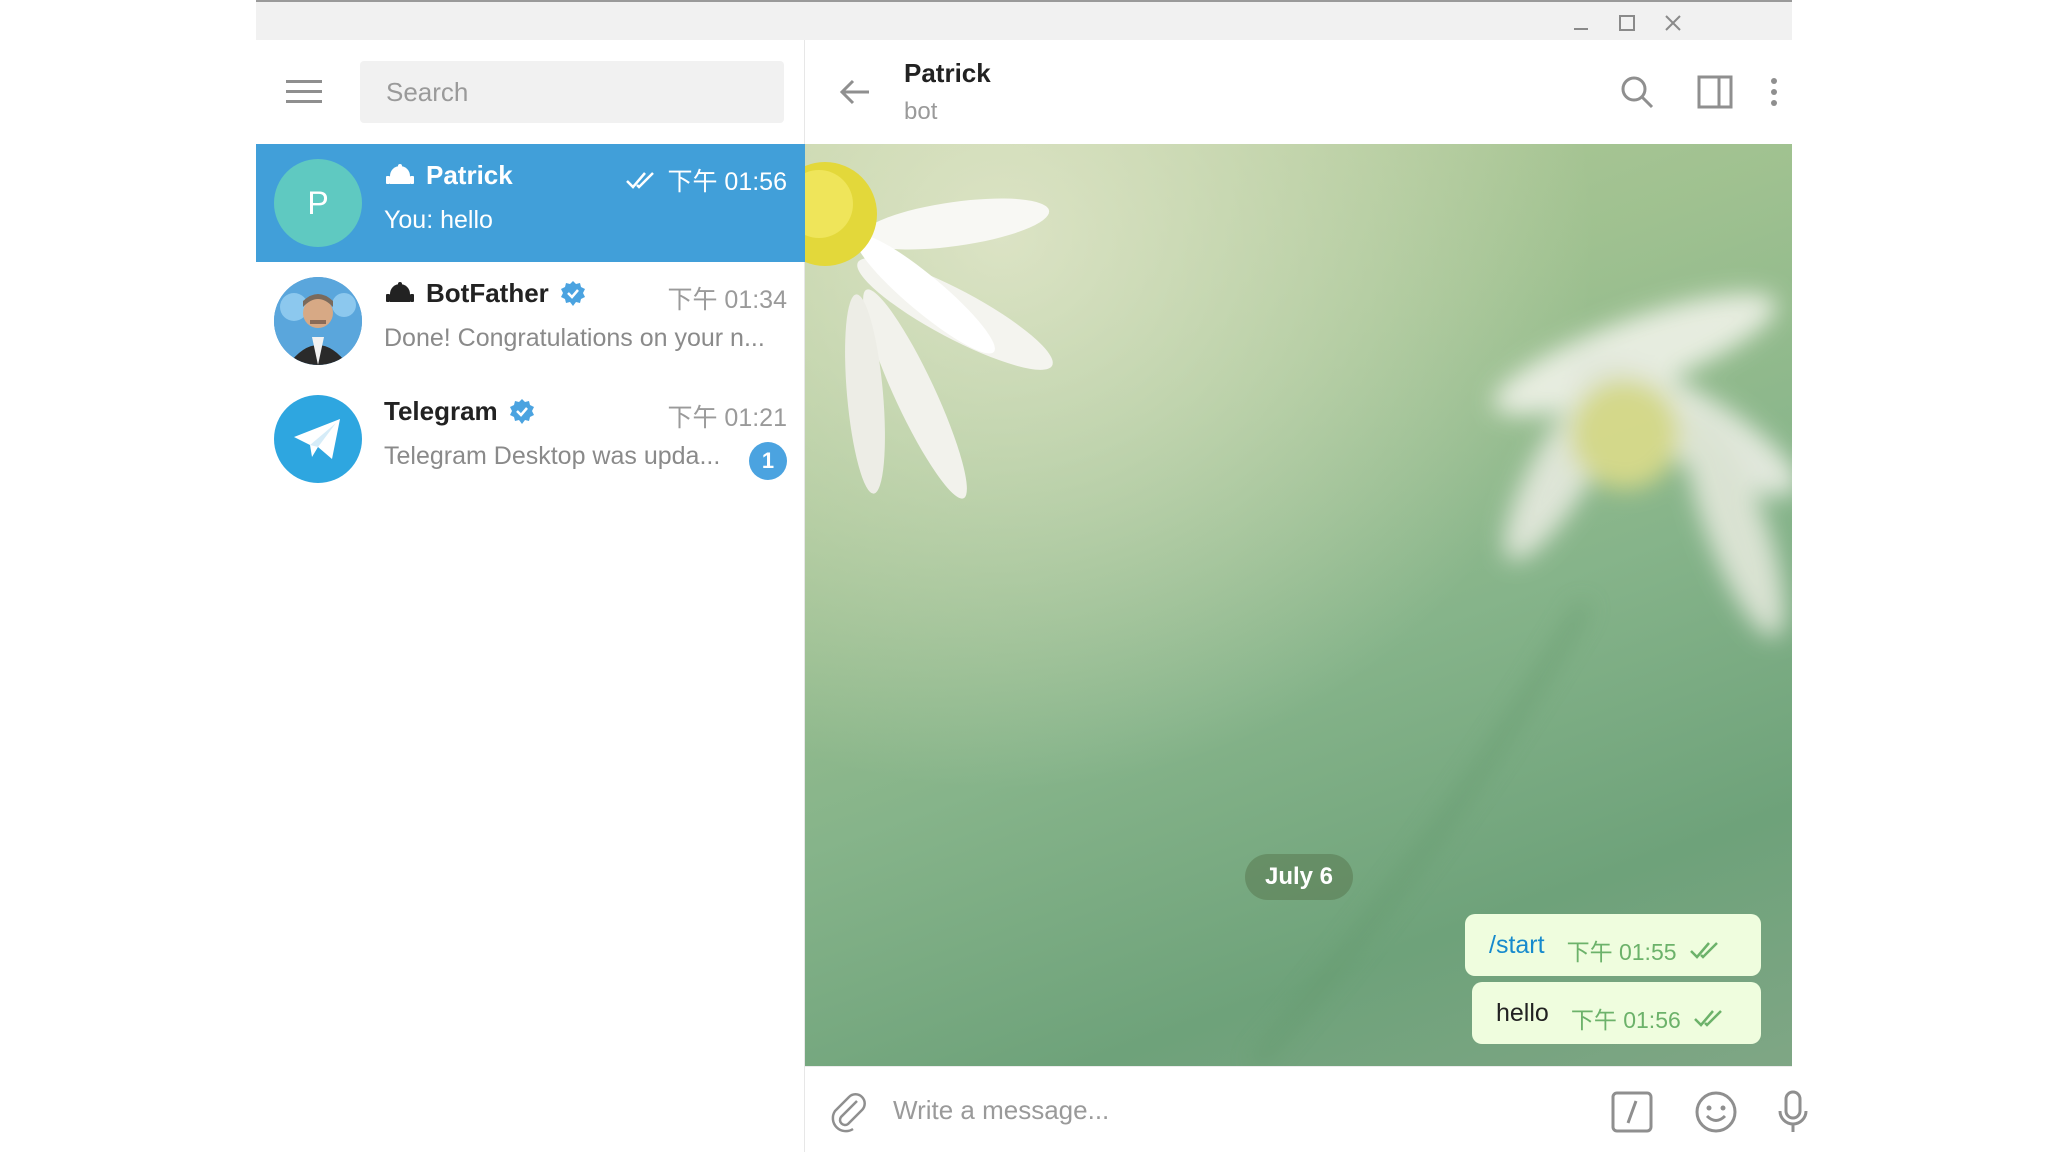 This screenshot has height=1152, width=2048. What do you see at coordinates (530, 203) in the screenshot?
I see `chat-item-patrick: P Patrick 下午 01:56 You: hello` at bounding box center [530, 203].